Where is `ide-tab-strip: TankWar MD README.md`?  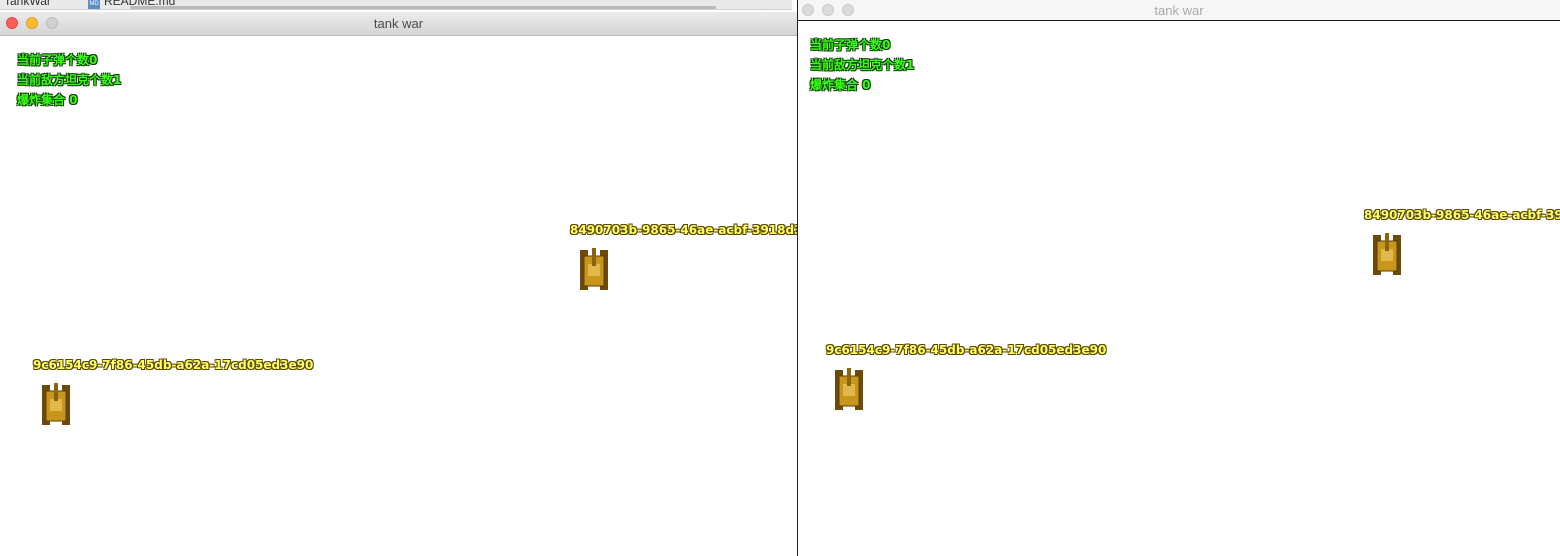
ide-tab-strip: TankWar MD README.md is located at coordinates (396, 5).